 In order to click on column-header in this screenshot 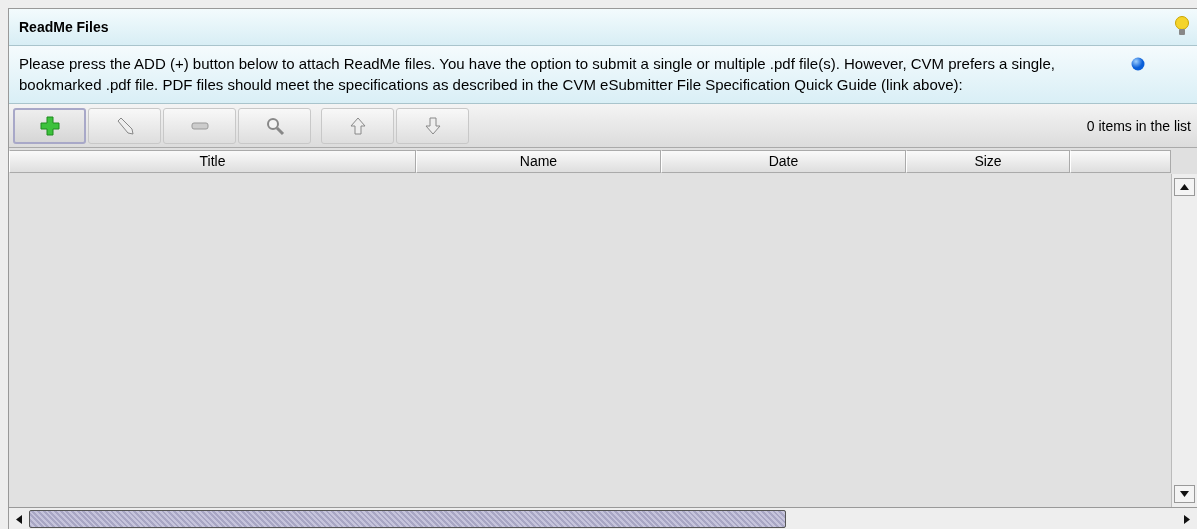, I will do `click(1120, 161)`.